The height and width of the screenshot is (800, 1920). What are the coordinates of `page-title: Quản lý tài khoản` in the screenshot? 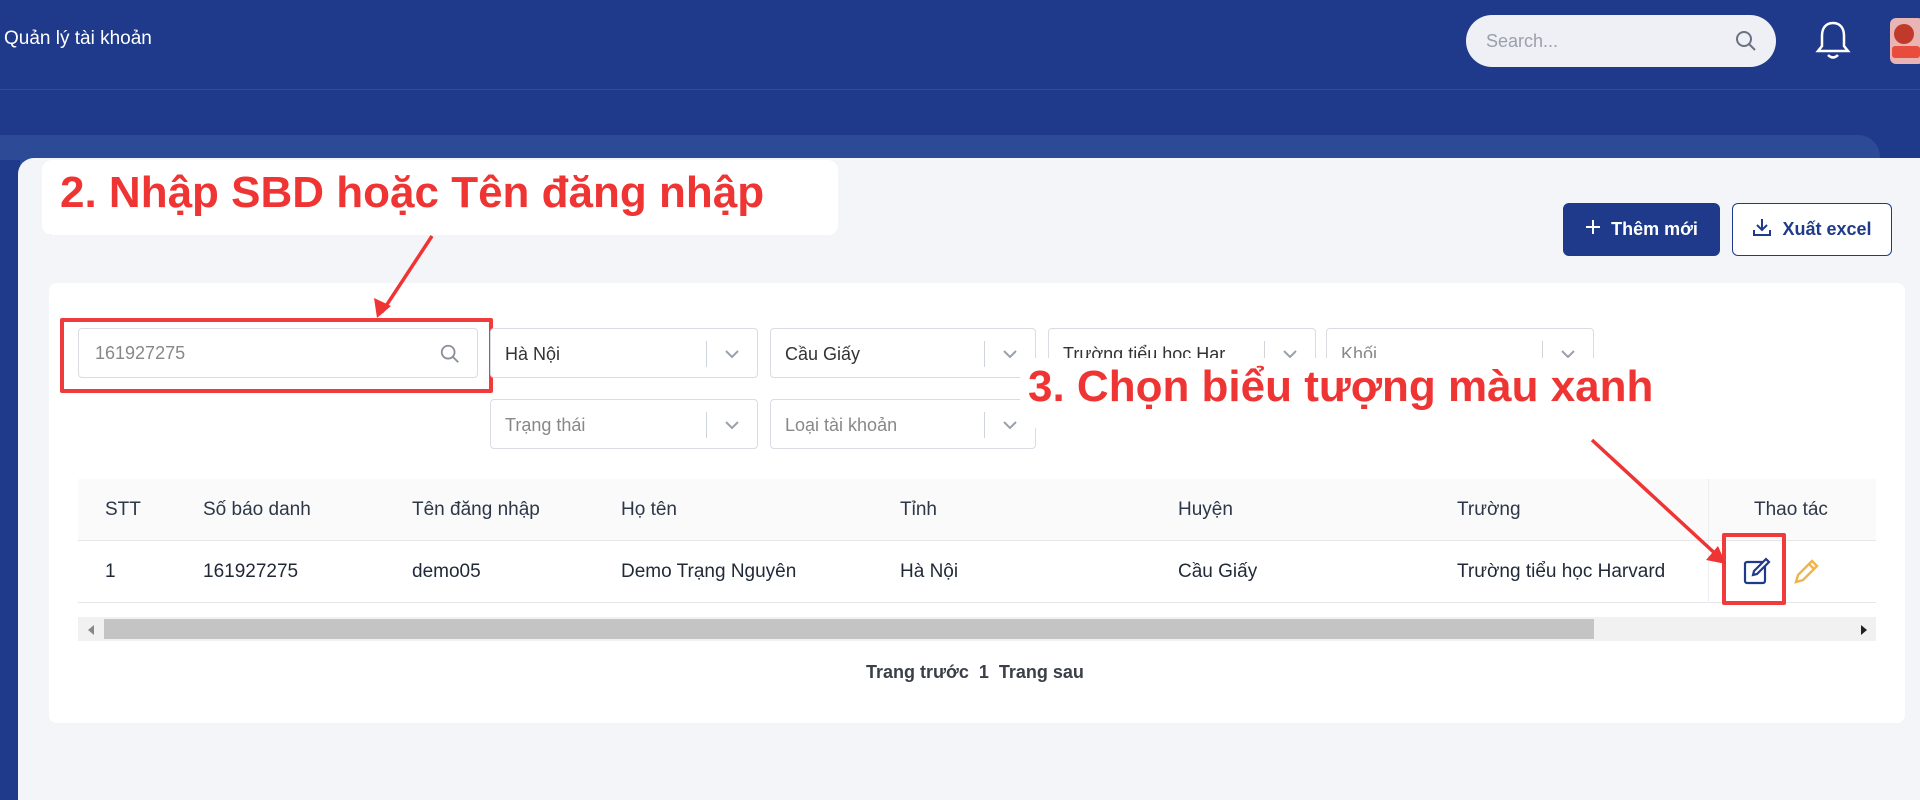 It's located at (78, 38).